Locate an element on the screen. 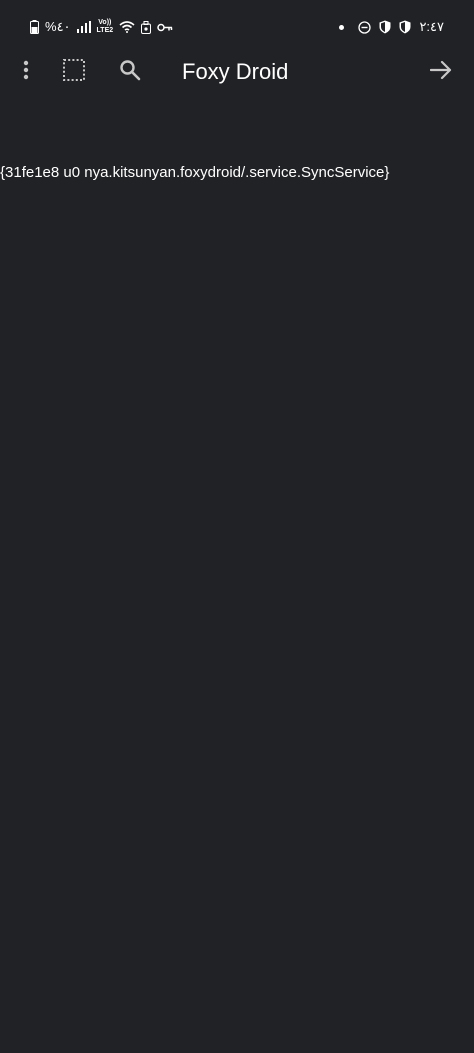  more-vert-icon is located at coordinates (26, 72).